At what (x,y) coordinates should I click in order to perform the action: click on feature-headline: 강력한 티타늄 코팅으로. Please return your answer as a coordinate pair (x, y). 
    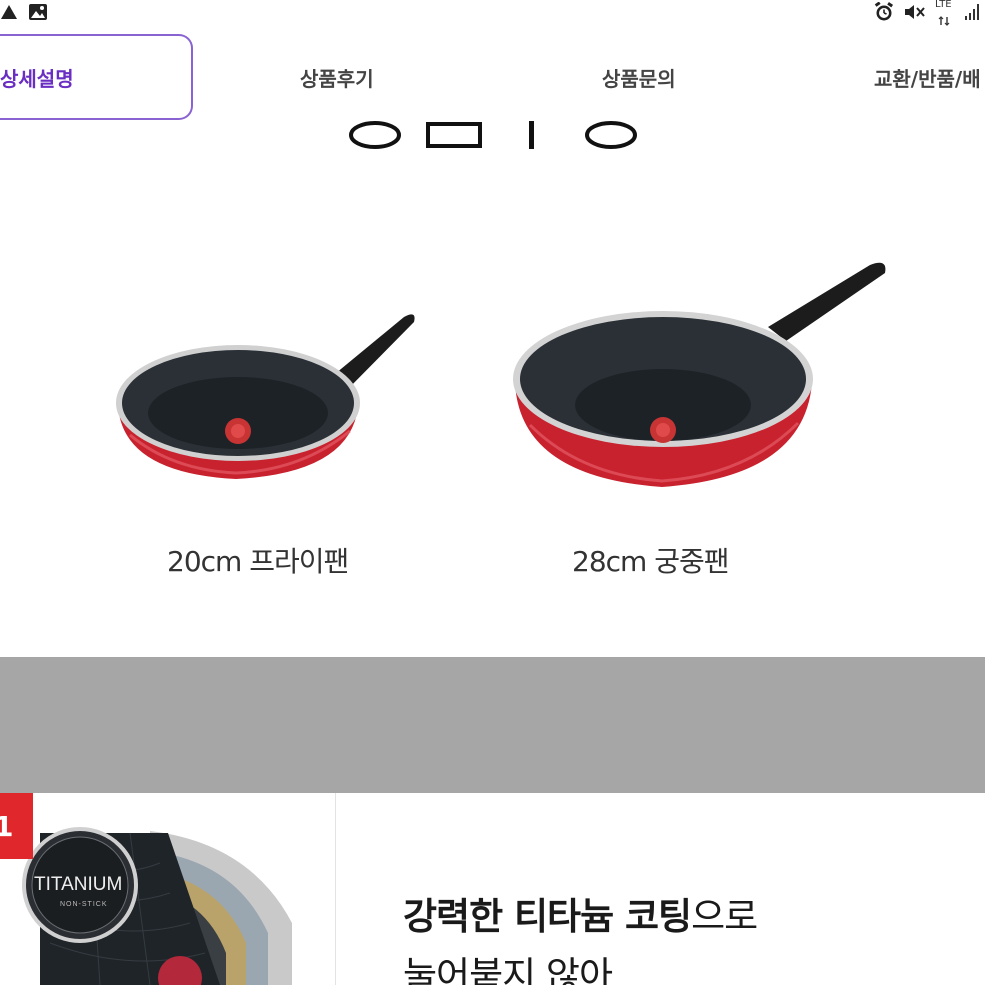
    Looking at the image, I should click on (580, 913).